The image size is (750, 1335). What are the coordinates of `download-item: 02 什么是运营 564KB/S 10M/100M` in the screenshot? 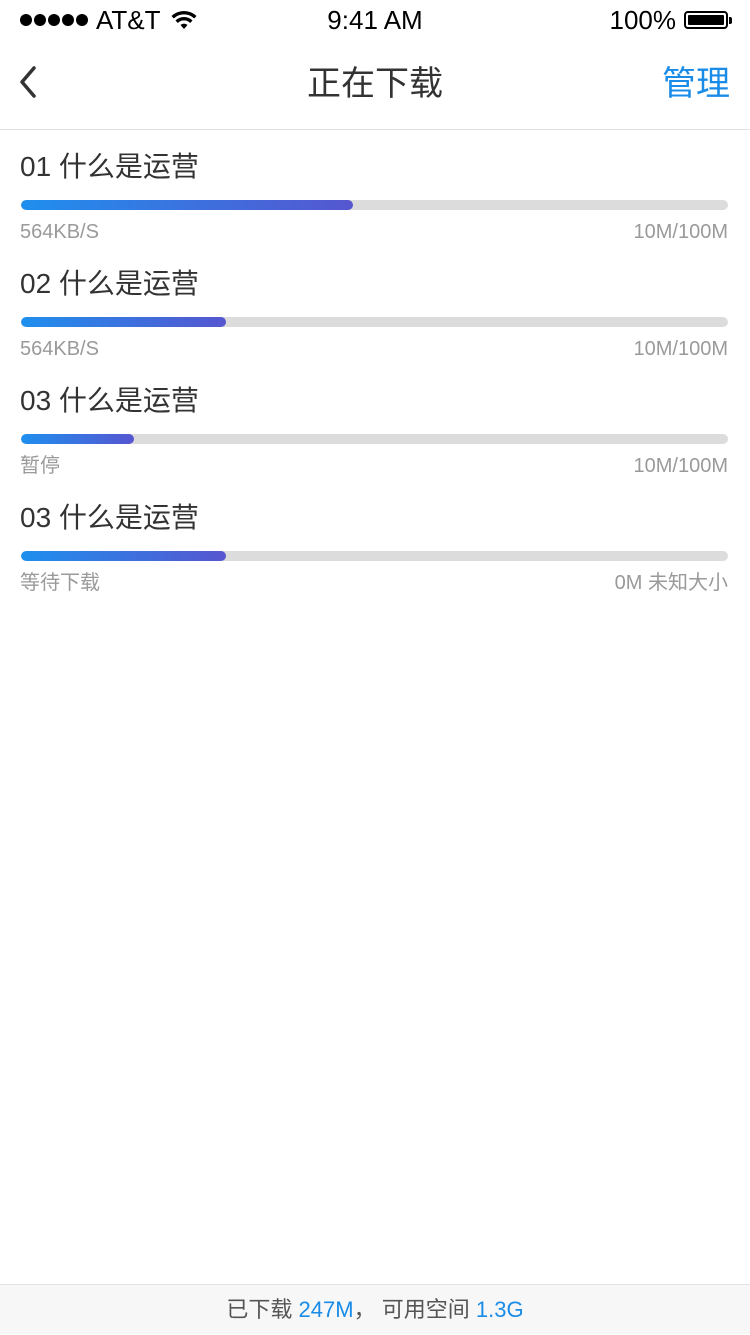 It's located at (375, 305).